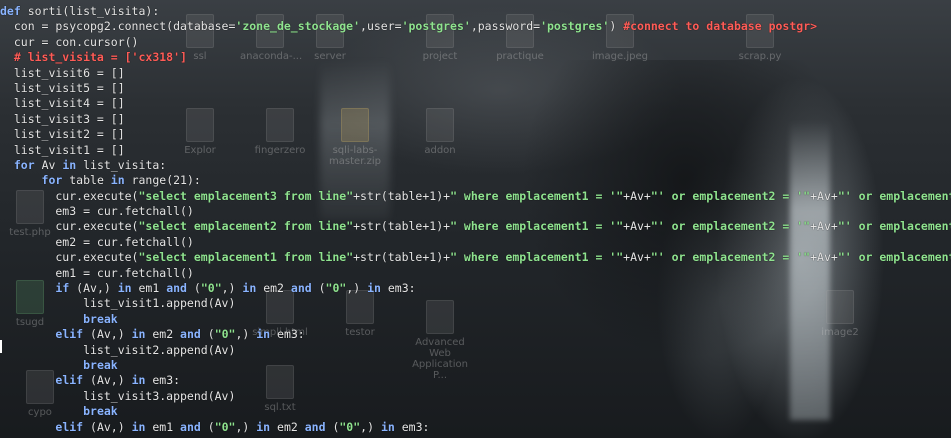 This screenshot has width=951, height=438. What do you see at coordinates (475, 134) in the screenshot?
I see `code-line: list_visit2 = []` at bounding box center [475, 134].